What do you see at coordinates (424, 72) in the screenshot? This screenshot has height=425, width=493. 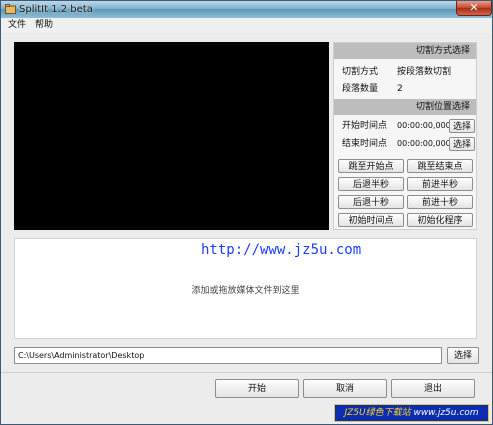 I see `split-mode-value: 按段落数切割` at bounding box center [424, 72].